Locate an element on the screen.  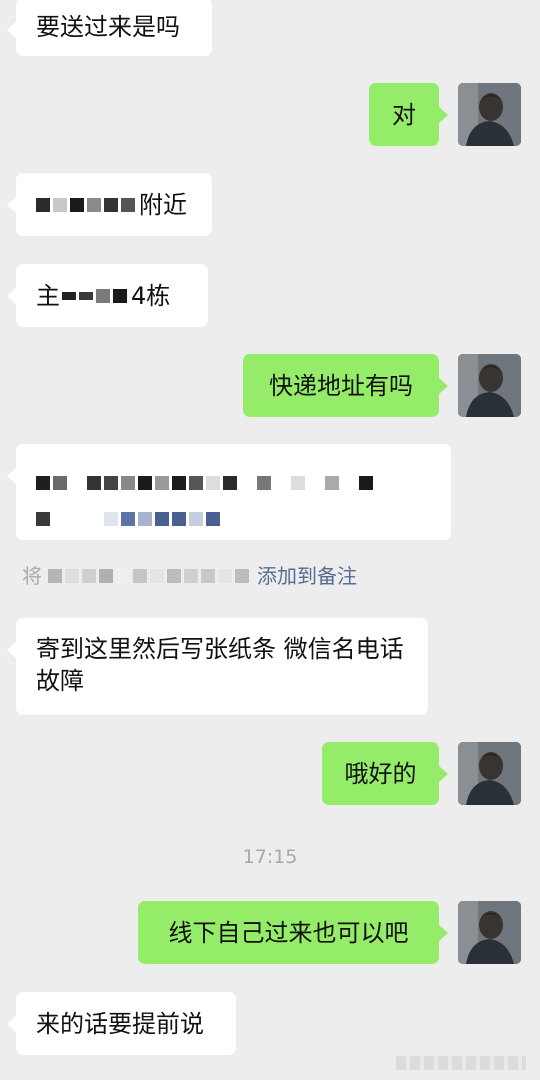
message-incoming: 附近 is located at coordinates (109, 204).